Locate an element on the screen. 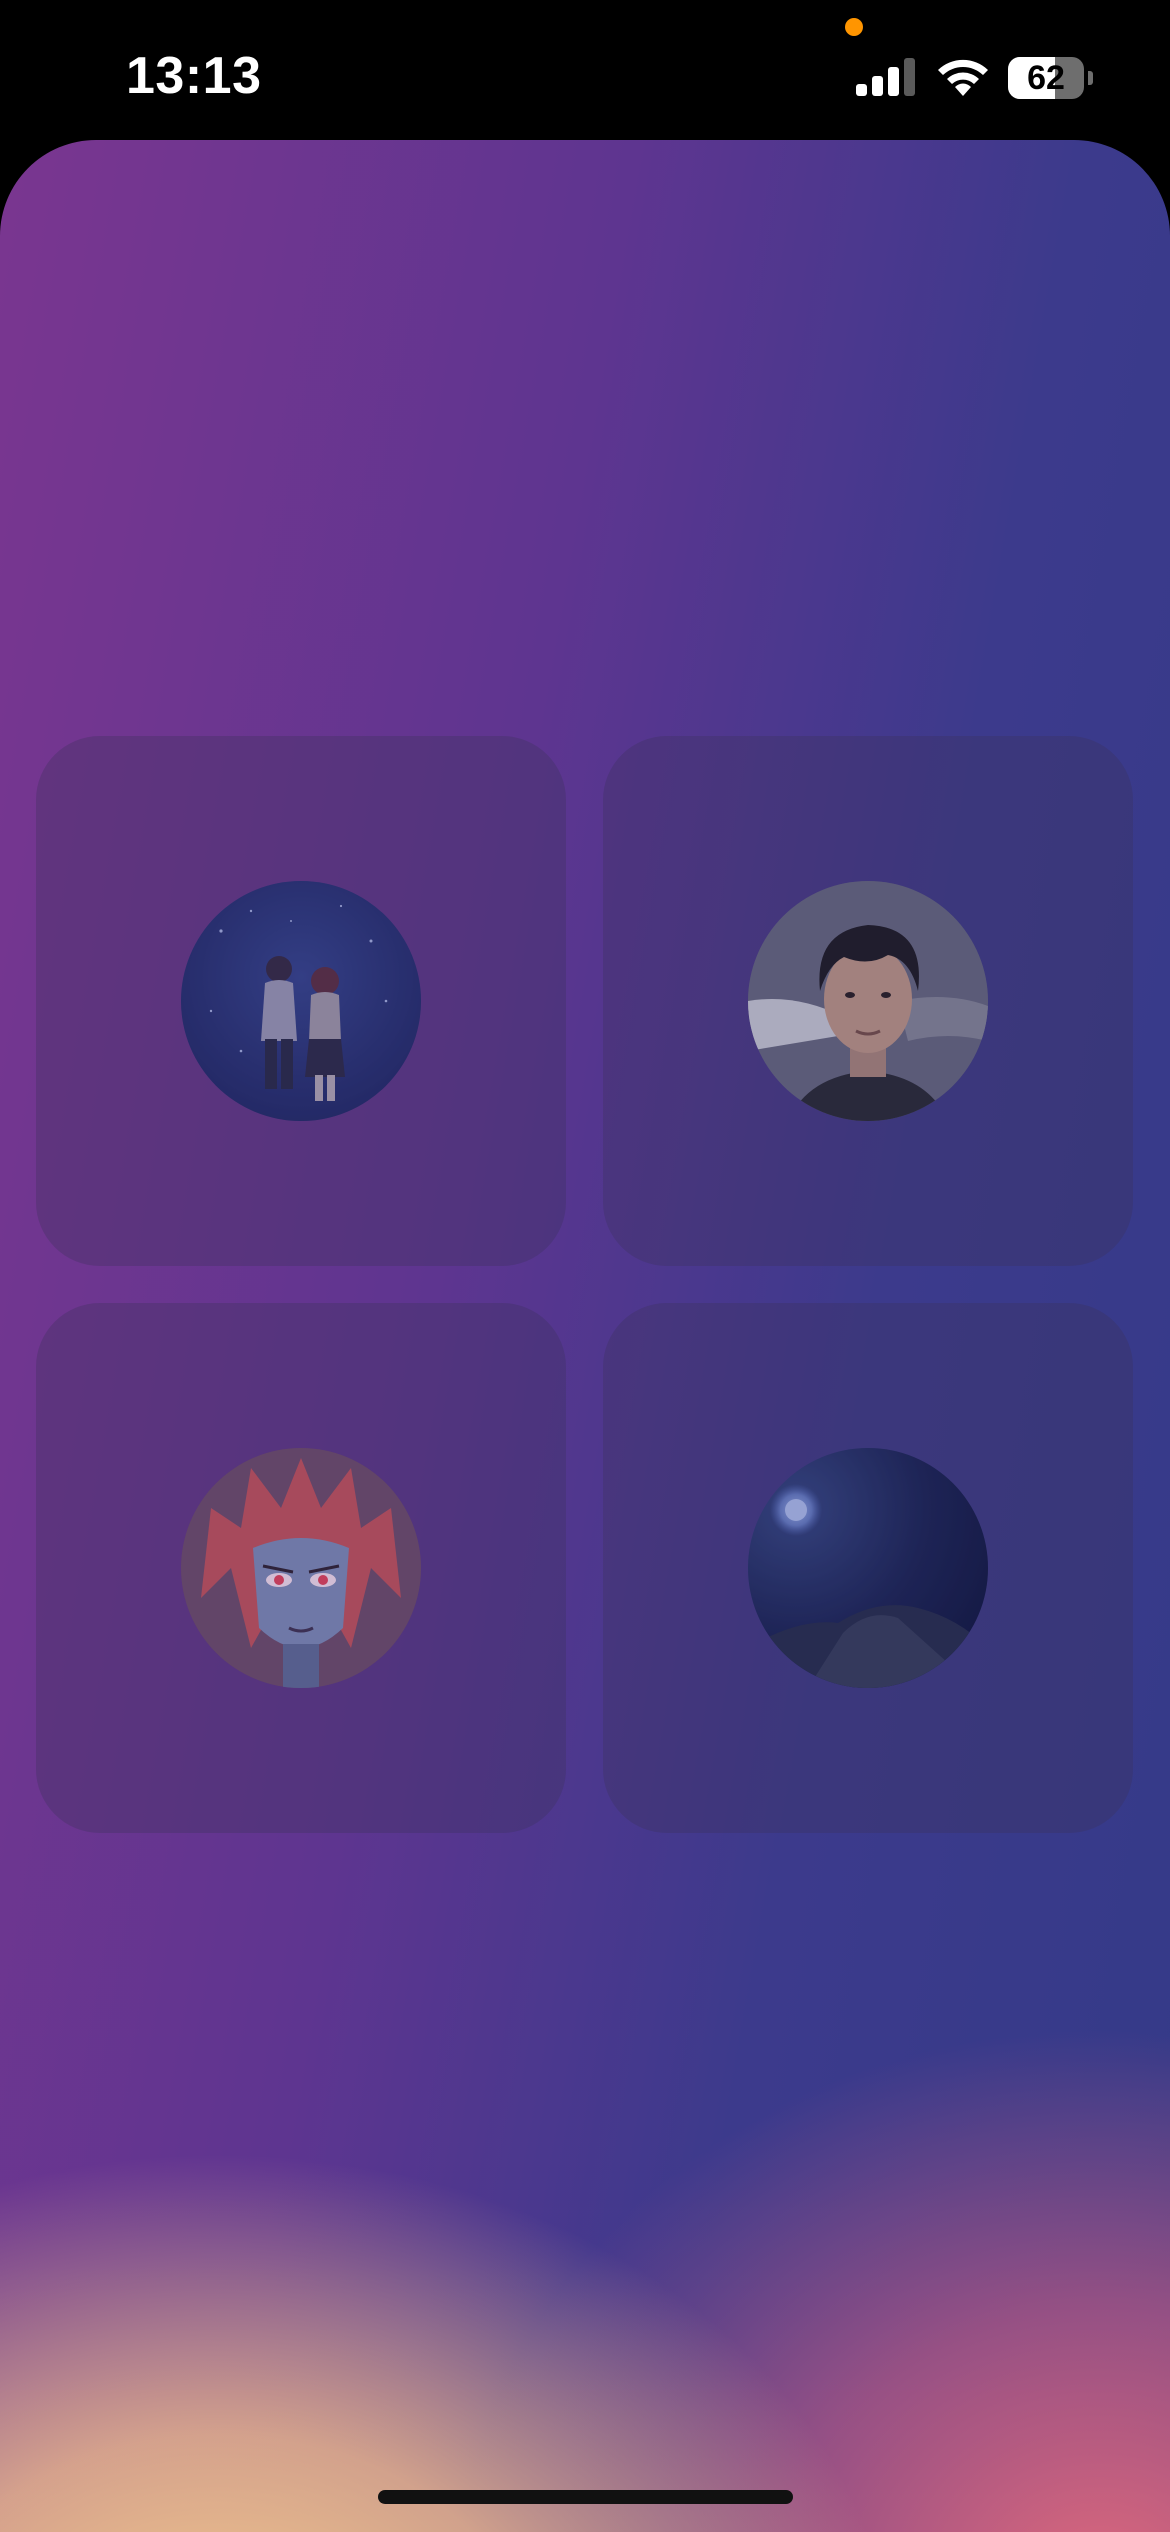 The image size is (1170, 2532). home-indicator is located at coordinates (585, 2497).